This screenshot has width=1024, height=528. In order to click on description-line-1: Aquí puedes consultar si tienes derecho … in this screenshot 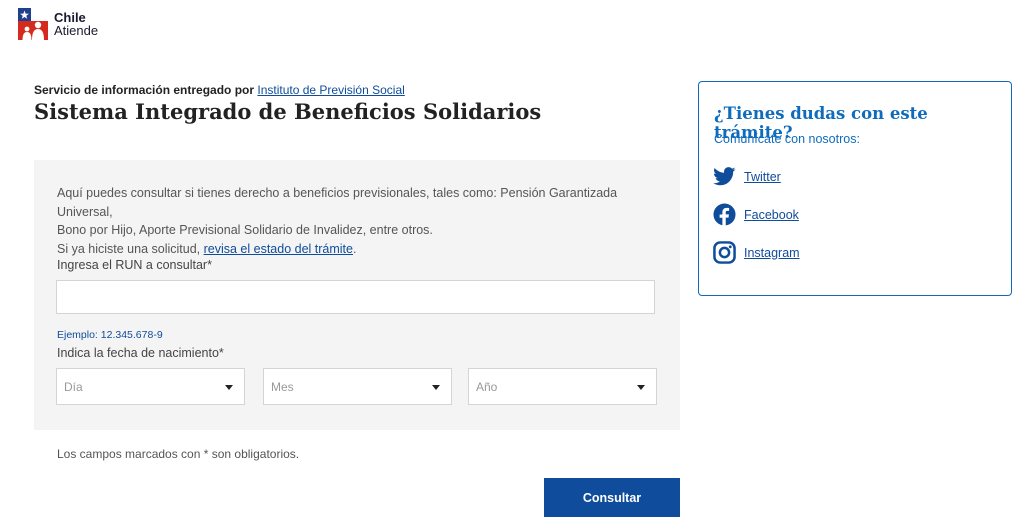, I will do `click(337, 202)`.